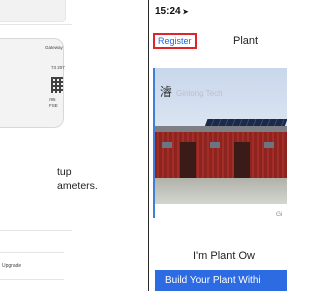 The image size is (320, 291). What do you see at coordinates (32, 83) in the screenshot?
I see `gateway-card: Gateway 73 207 r95 FSE` at bounding box center [32, 83].